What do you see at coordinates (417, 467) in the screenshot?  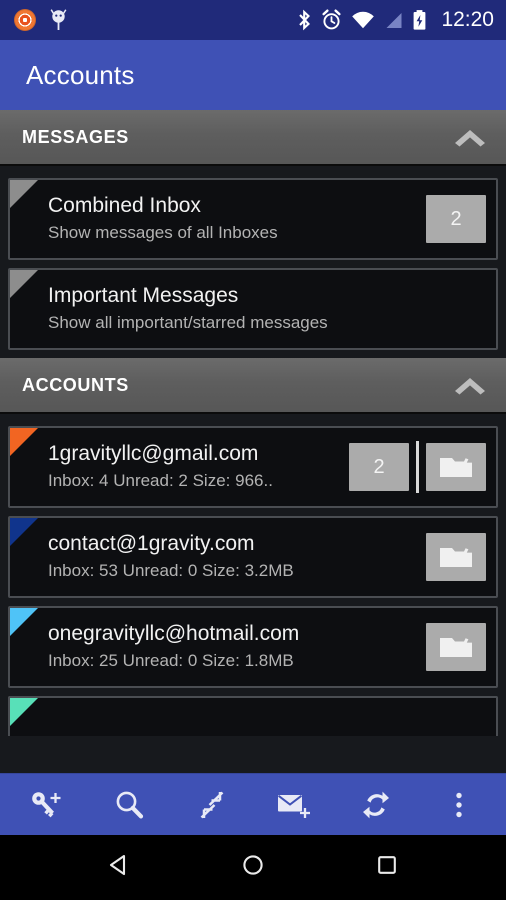 I see `action-divider` at bounding box center [417, 467].